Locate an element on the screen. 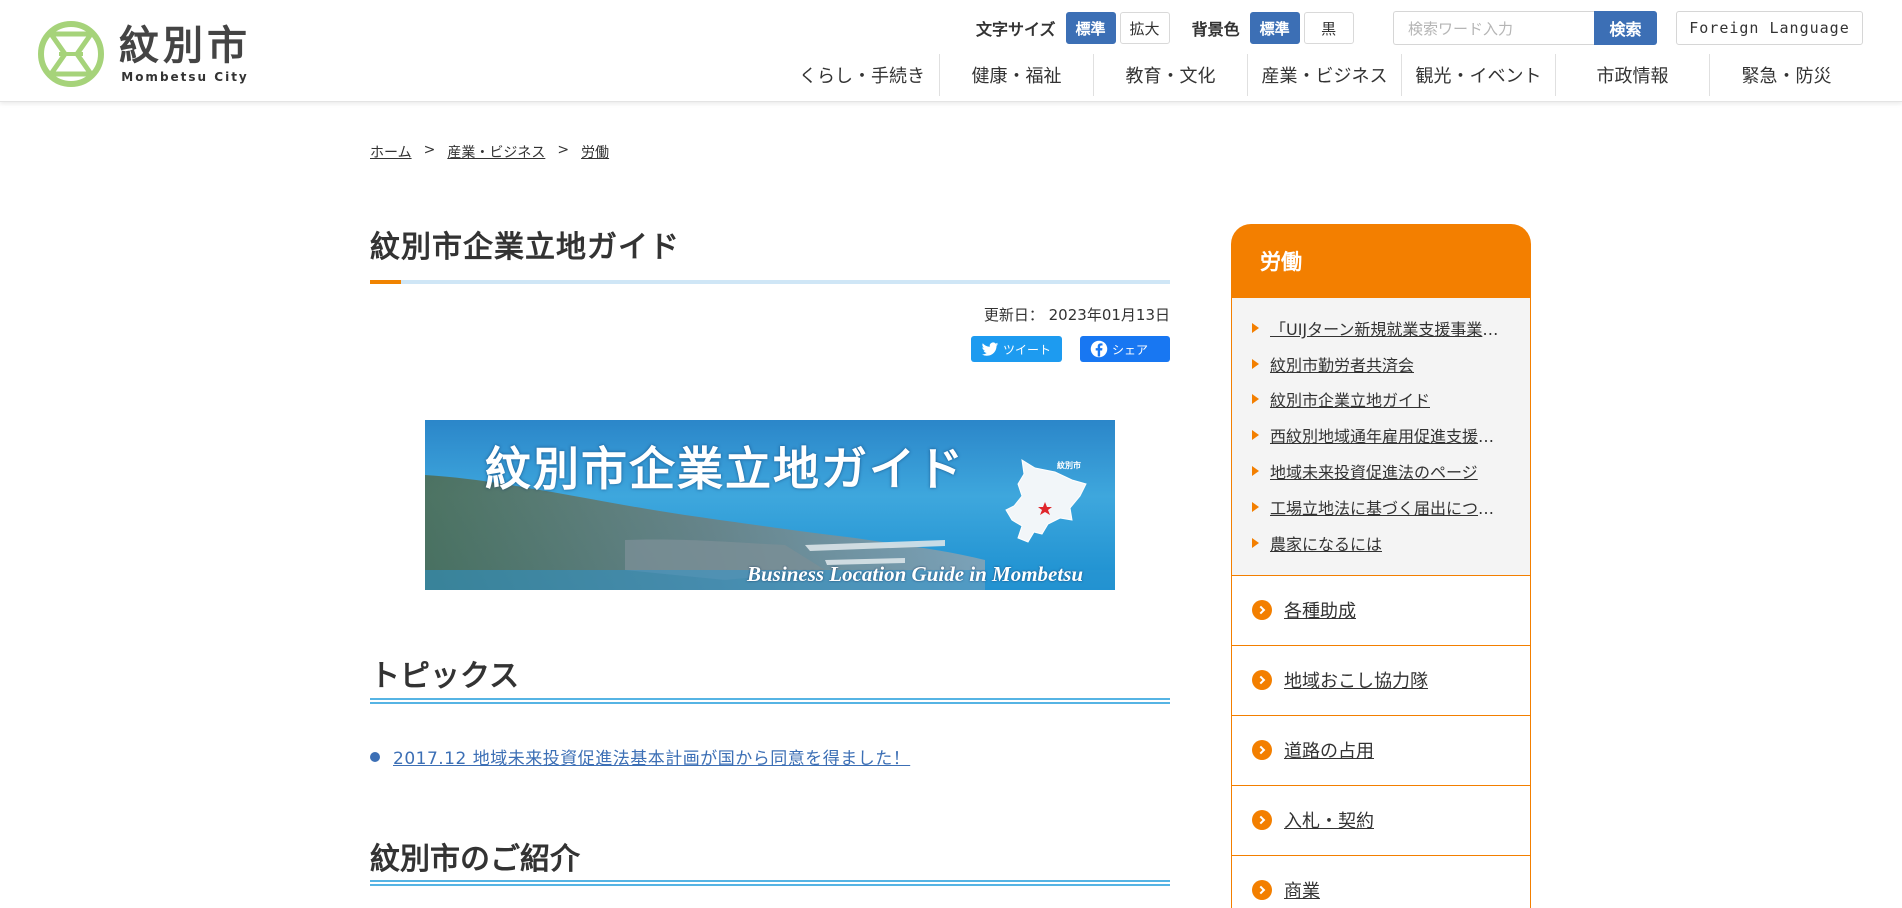  banner-title: 紋別市企業立地ガイド is located at coordinates (725, 469).